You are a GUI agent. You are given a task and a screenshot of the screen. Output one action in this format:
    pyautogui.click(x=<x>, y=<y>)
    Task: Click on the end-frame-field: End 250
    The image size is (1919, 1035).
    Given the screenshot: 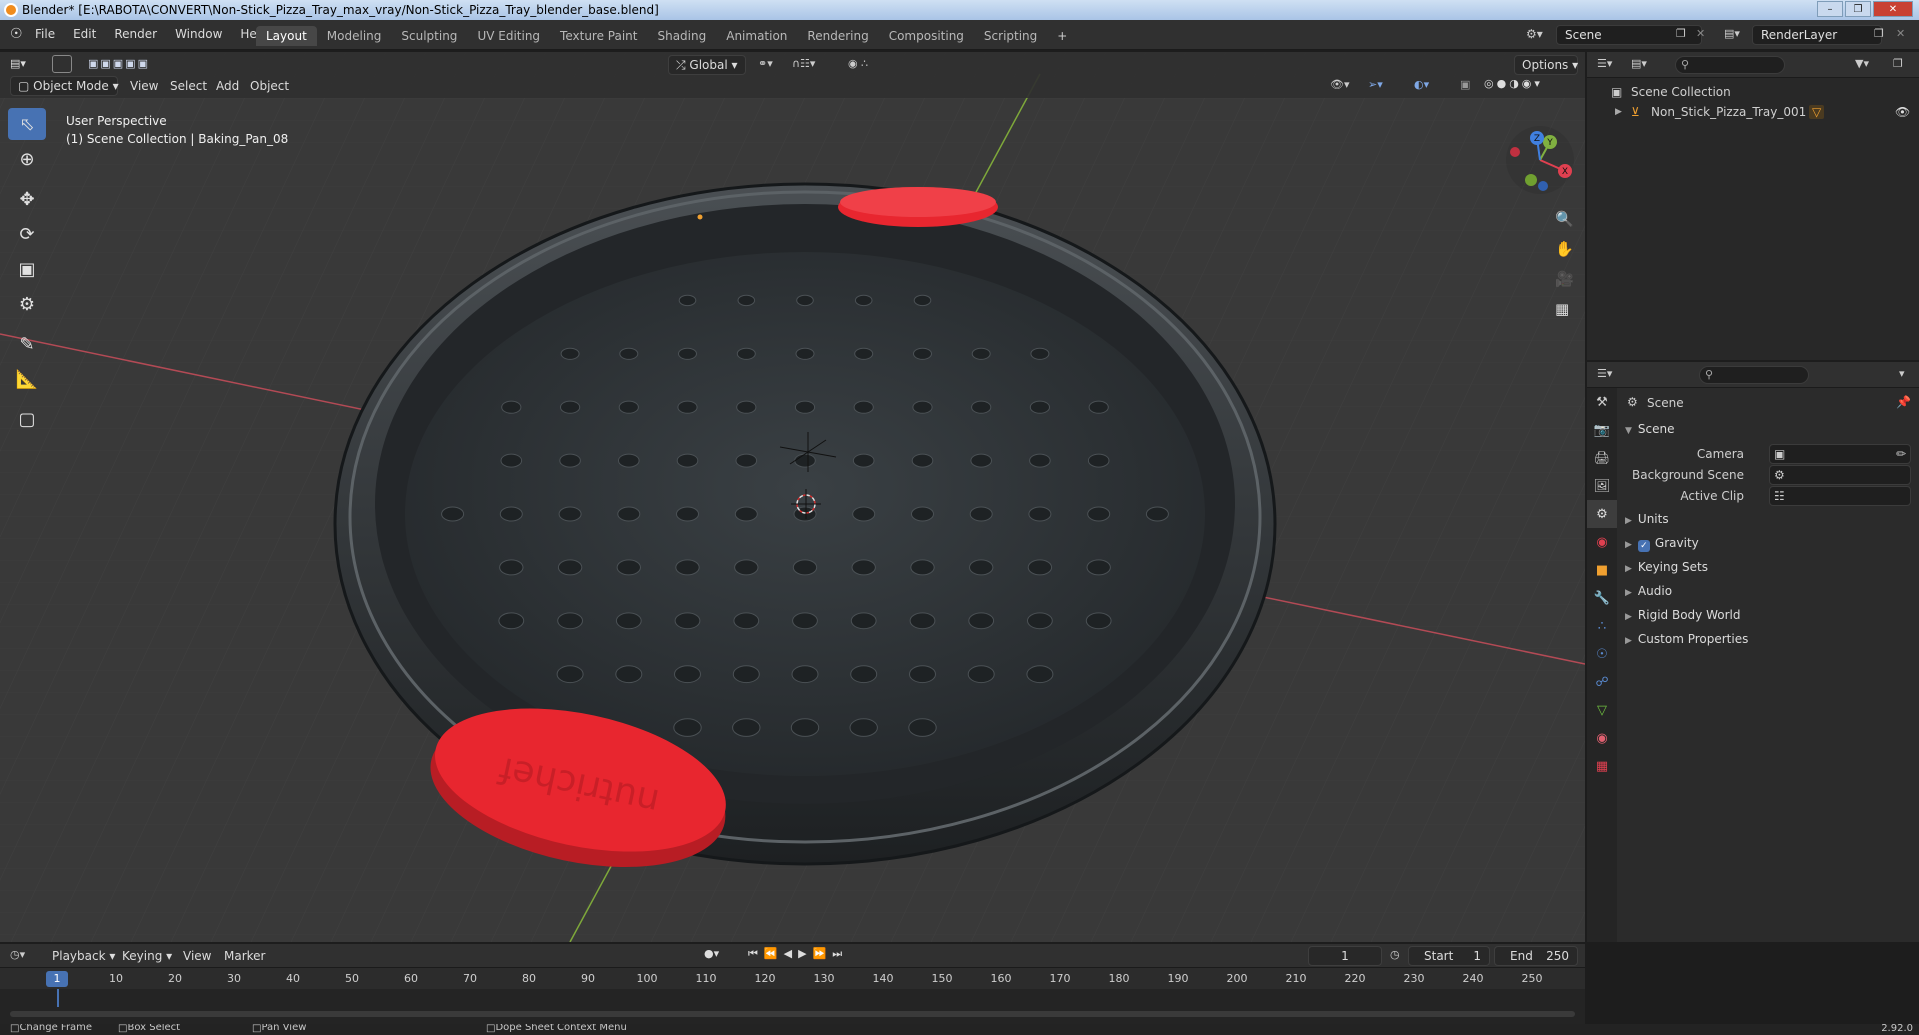 What is the action you would take?
    pyautogui.click(x=1536, y=956)
    